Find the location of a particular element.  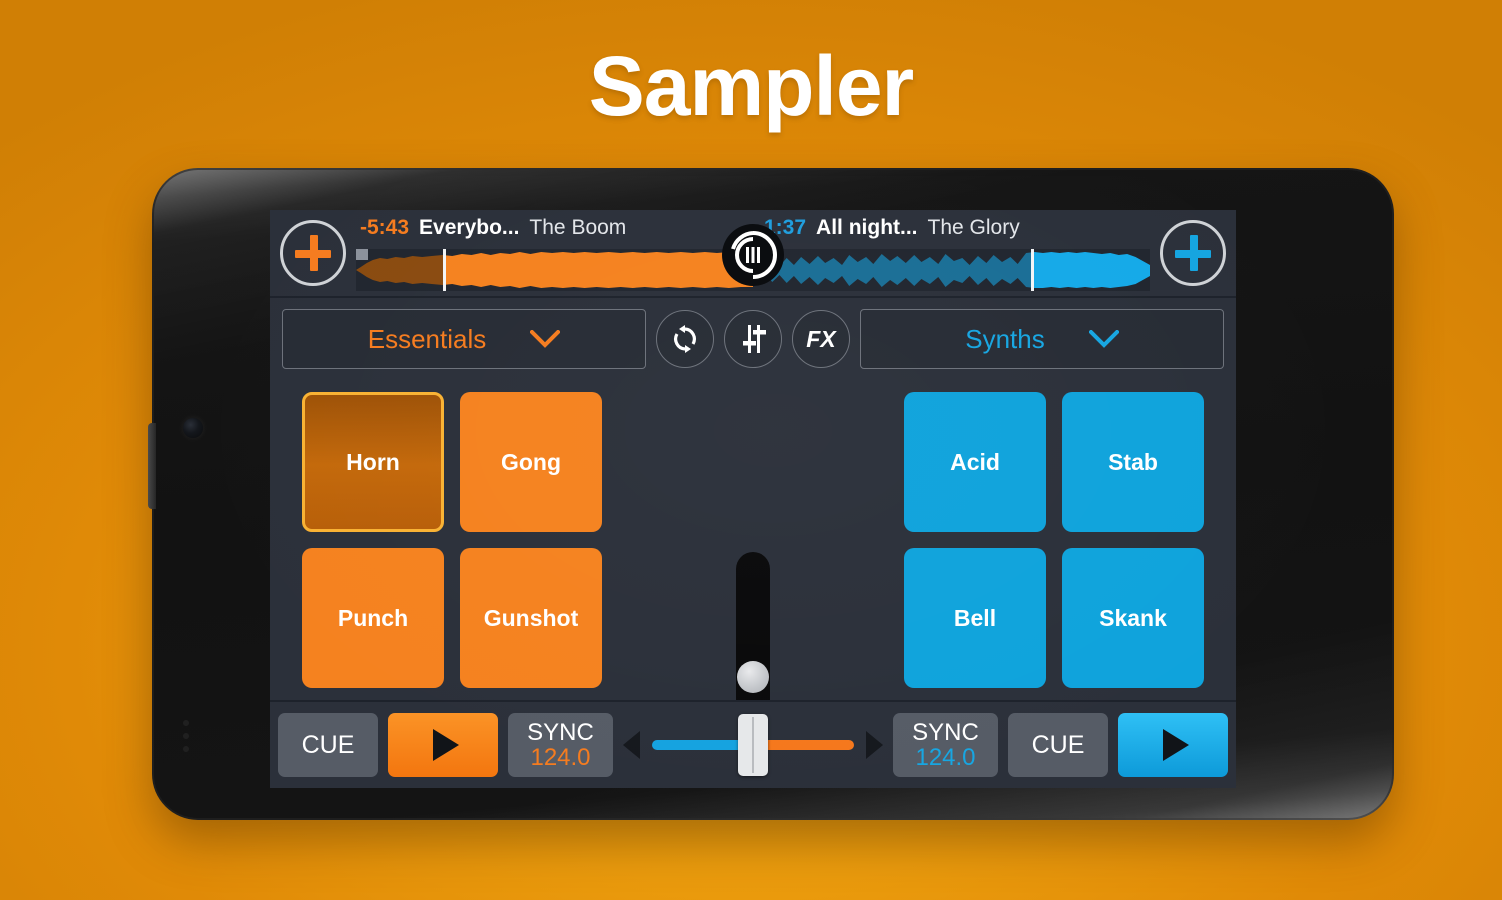

playhead-left is located at coordinates (445, 270).